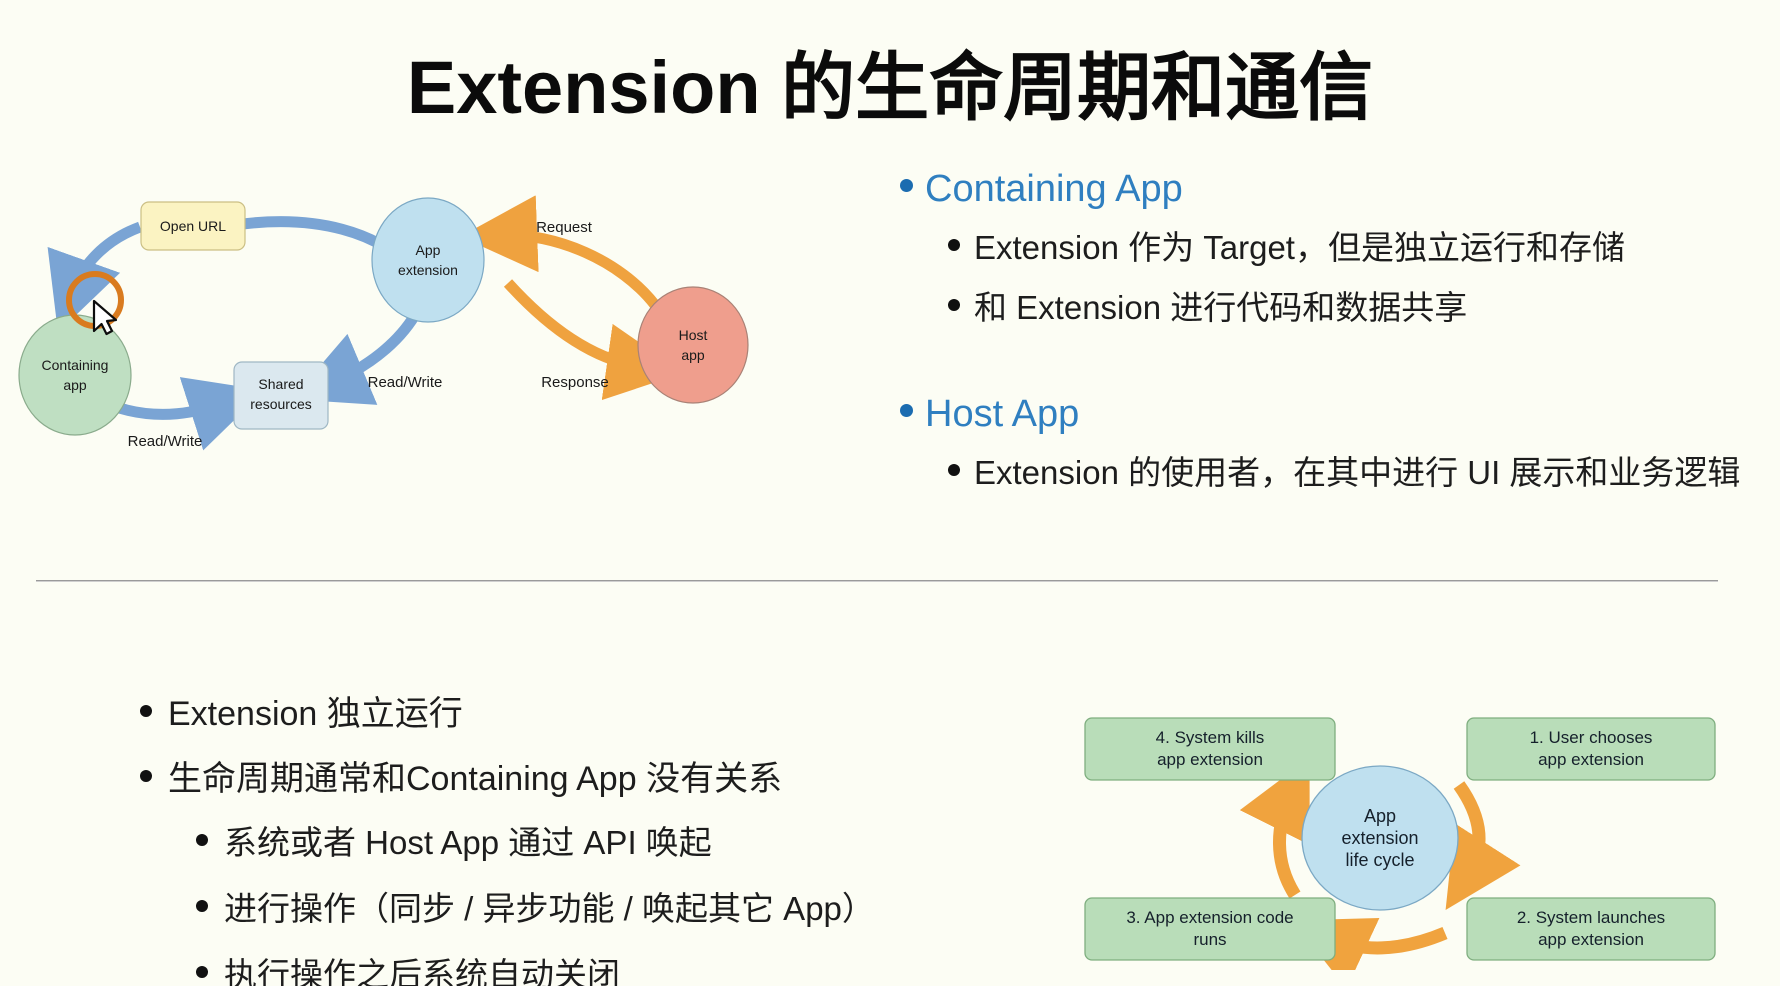  I want to click on bullet-label: 和 Extension 进行代码和数据共享, so click(1221, 307).